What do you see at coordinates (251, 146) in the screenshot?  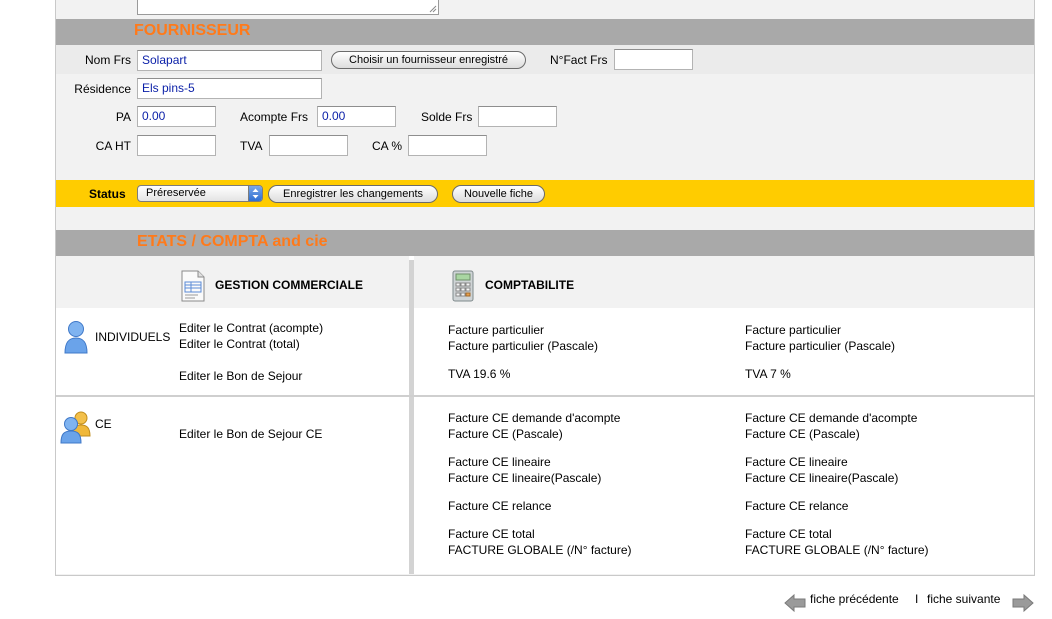 I see `tva-label: TVA` at bounding box center [251, 146].